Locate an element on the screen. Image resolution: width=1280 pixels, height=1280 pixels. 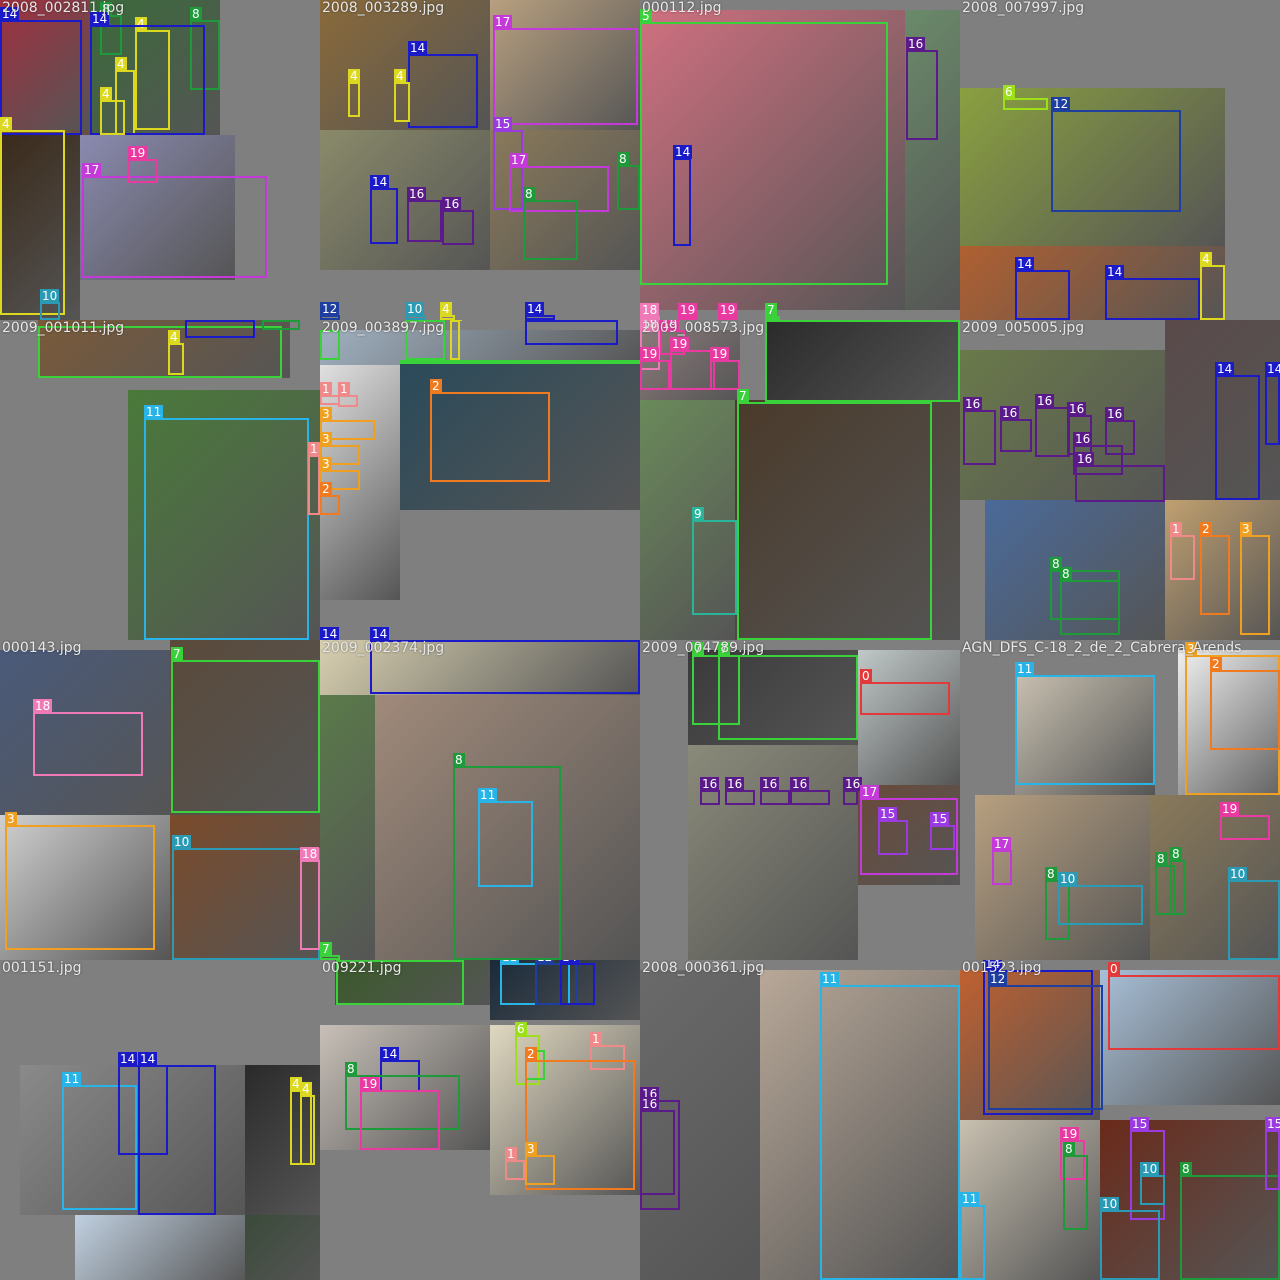
mosaic-tile: 7 7 0 16 16 16 16 16 17 15 15 2009_004789.jpg is located at coordinates (800, 800).